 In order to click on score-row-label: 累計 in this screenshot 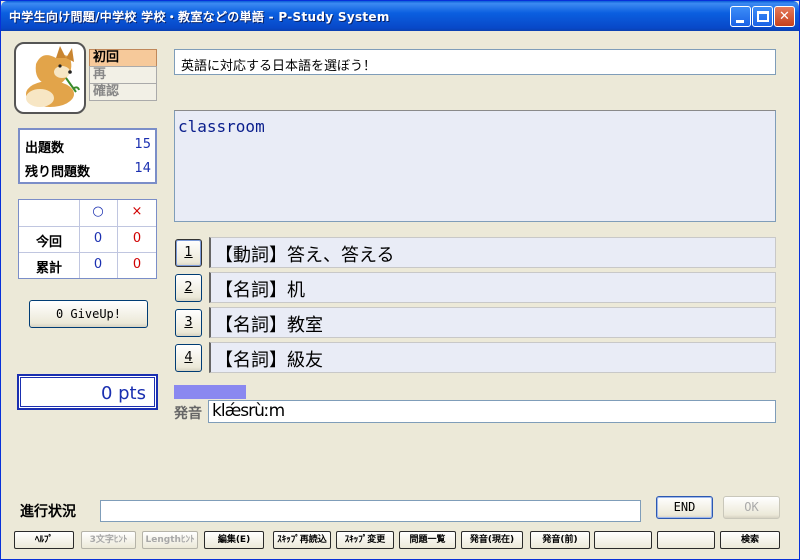, I will do `click(48, 268)`.